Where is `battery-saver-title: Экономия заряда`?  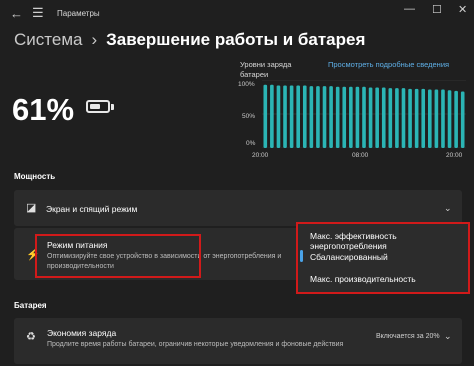
battery-saver-title: Экономия заряда is located at coordinates (82, 333).